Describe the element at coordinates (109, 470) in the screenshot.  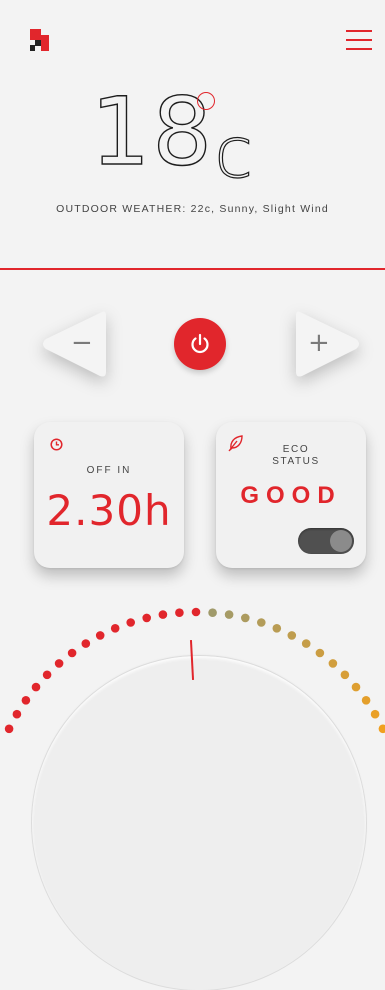
I see `timer-label: OFF IN` at that location.